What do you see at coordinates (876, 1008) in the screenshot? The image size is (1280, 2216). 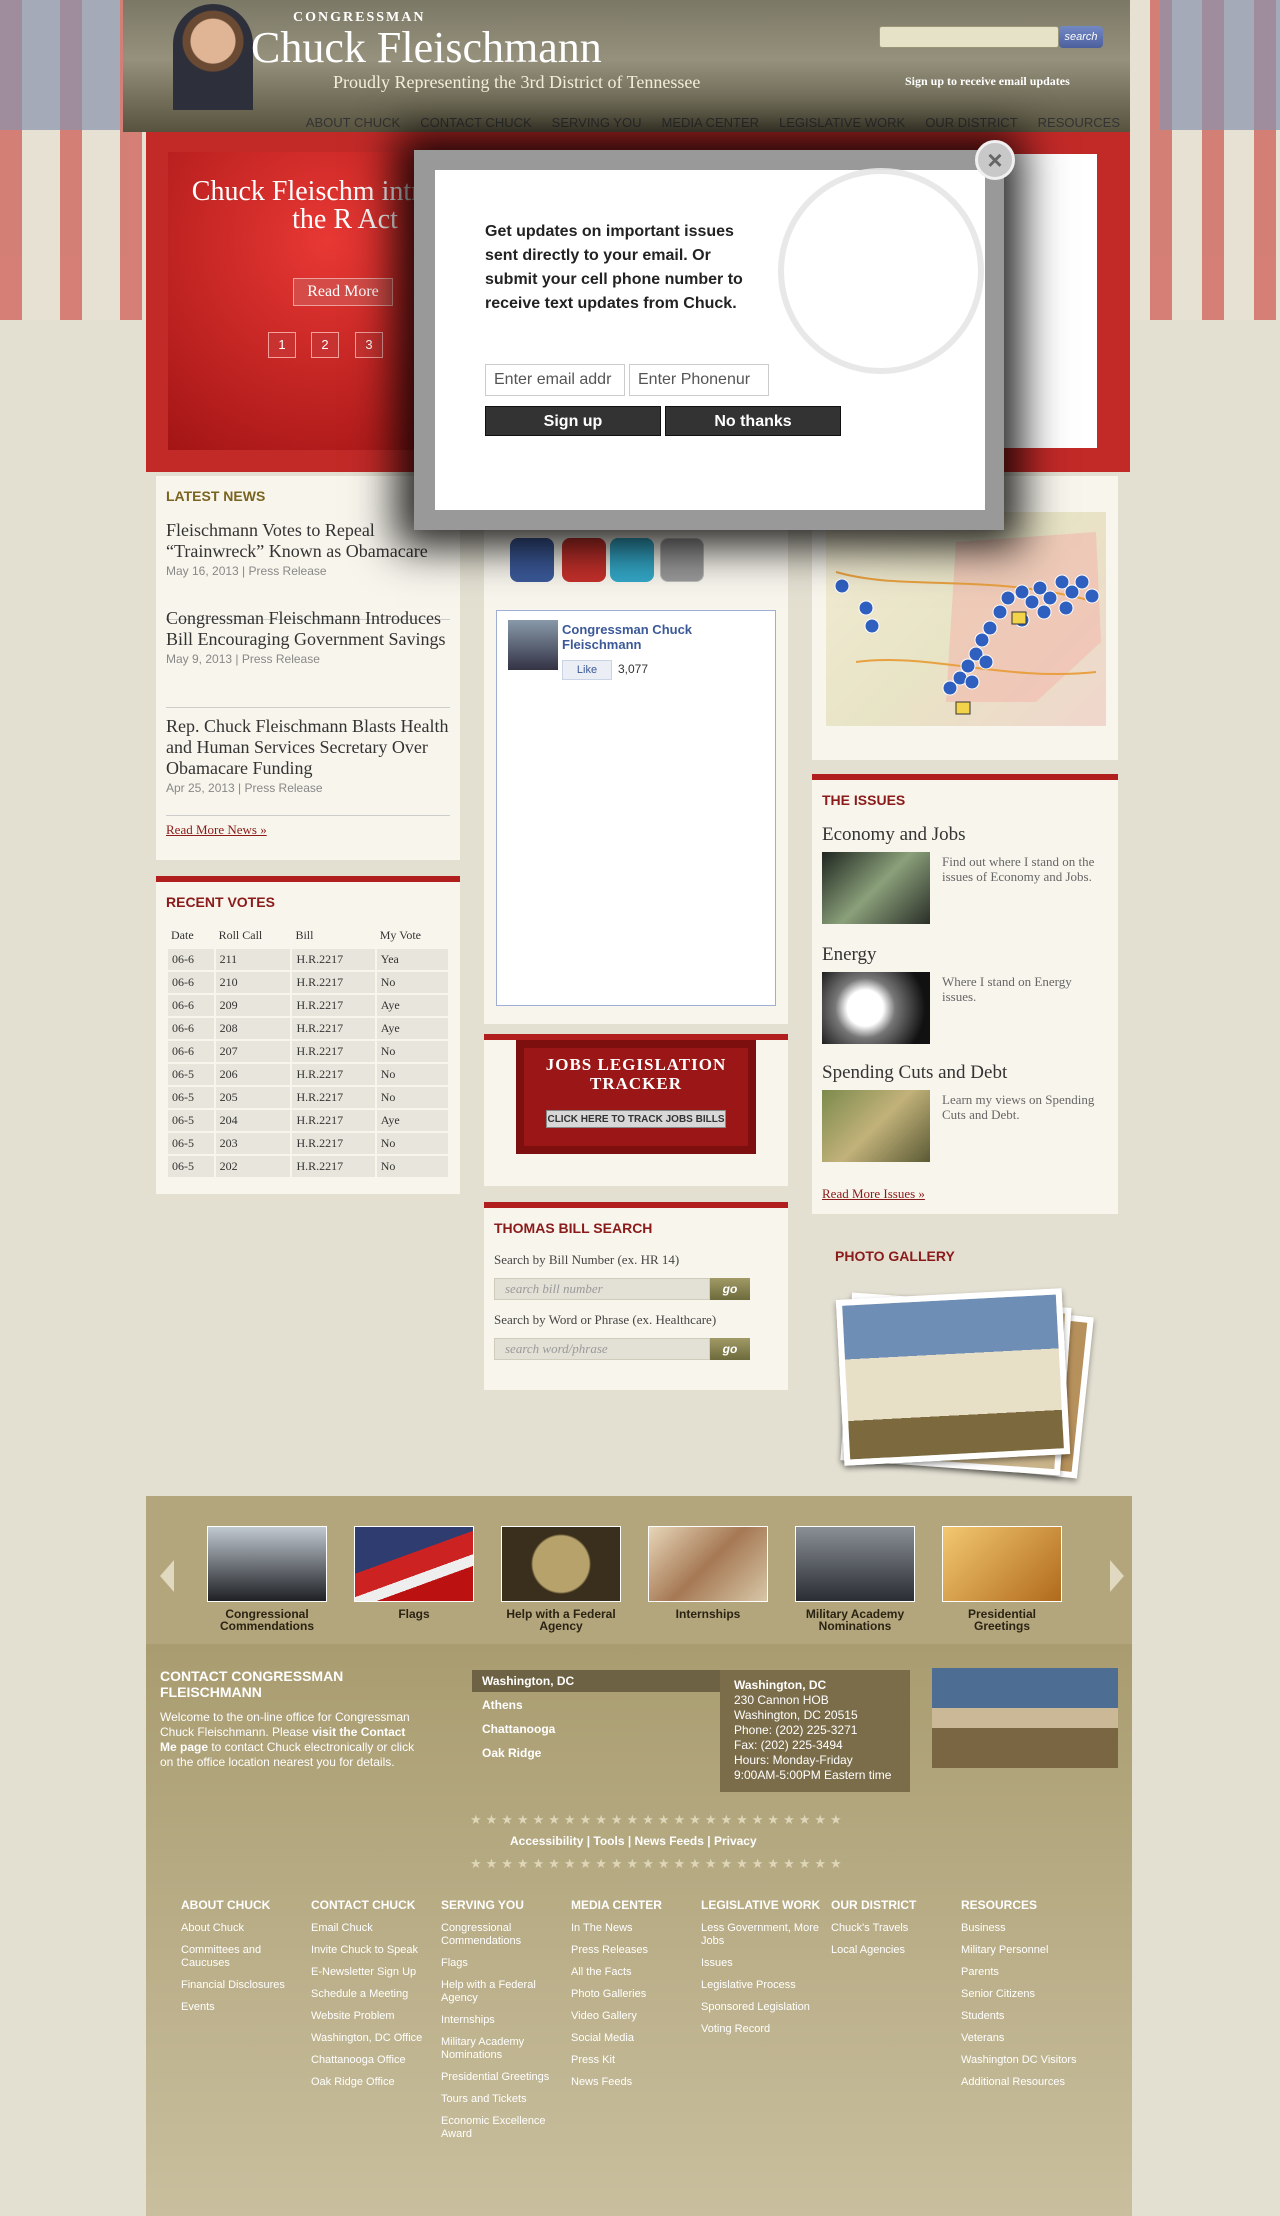 I see `light-bulb-image` at bounding box center [876, 1008].